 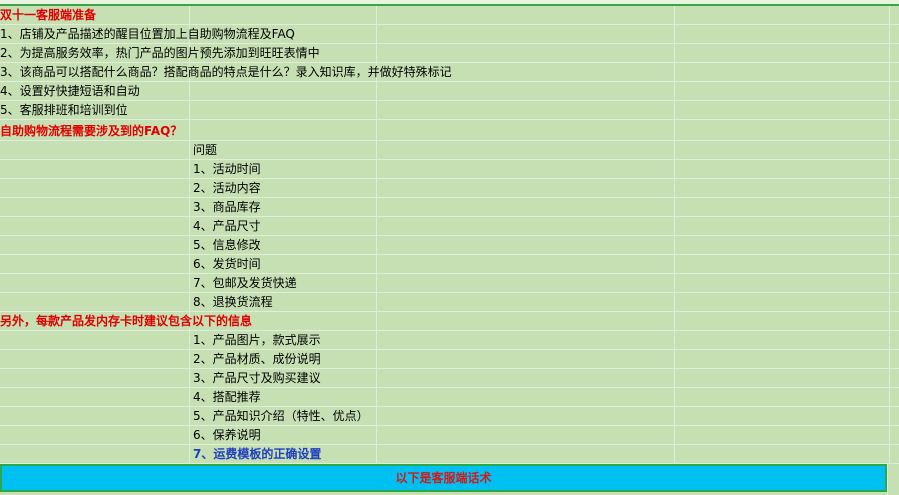 I want to click on section-banner: 以下是客服端话术, so click(x=443, y=478).